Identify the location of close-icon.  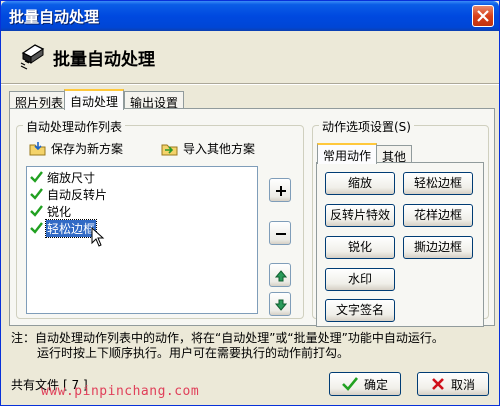
(483, 16).